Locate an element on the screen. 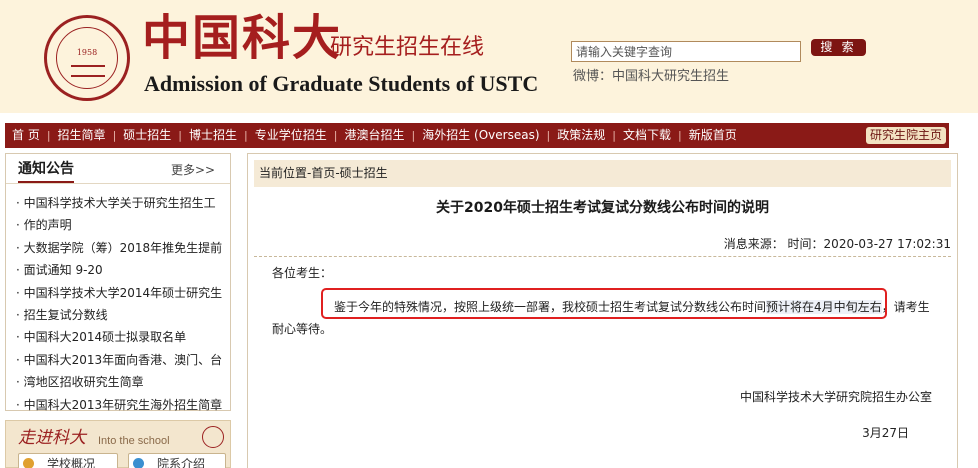 This screenshot has width=978, height=468. logo-english: Admission of Graduate Students of USTC is located at coordinates (341, 83).